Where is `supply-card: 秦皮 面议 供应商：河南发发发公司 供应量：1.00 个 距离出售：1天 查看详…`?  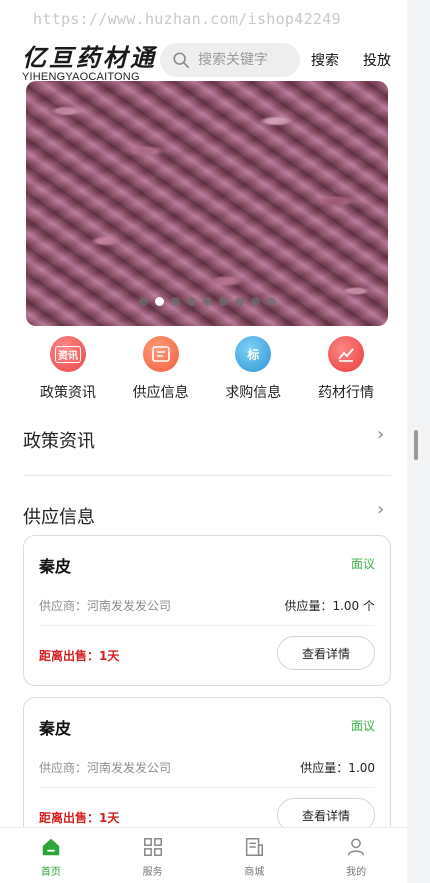
supply-card: 秦皮 面议 供应商：河南发发发公司 供应量：1.00 个 距离出售：1天 查看详… is located at coordinates (207, 610).